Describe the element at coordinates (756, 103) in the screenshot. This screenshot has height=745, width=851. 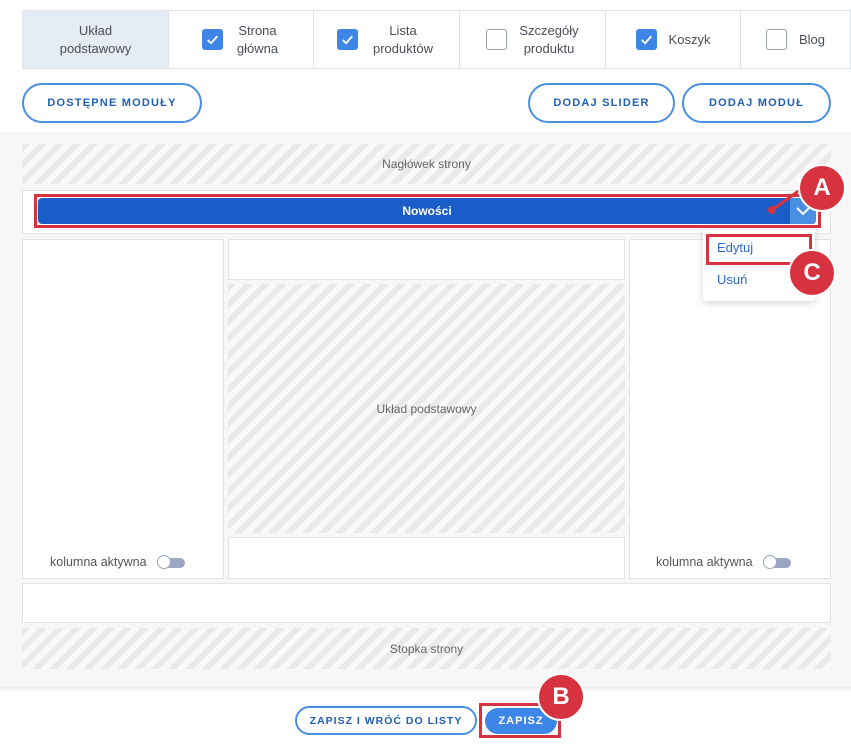
I see `add-module-button: DODAJ MODUŁ` at that location.